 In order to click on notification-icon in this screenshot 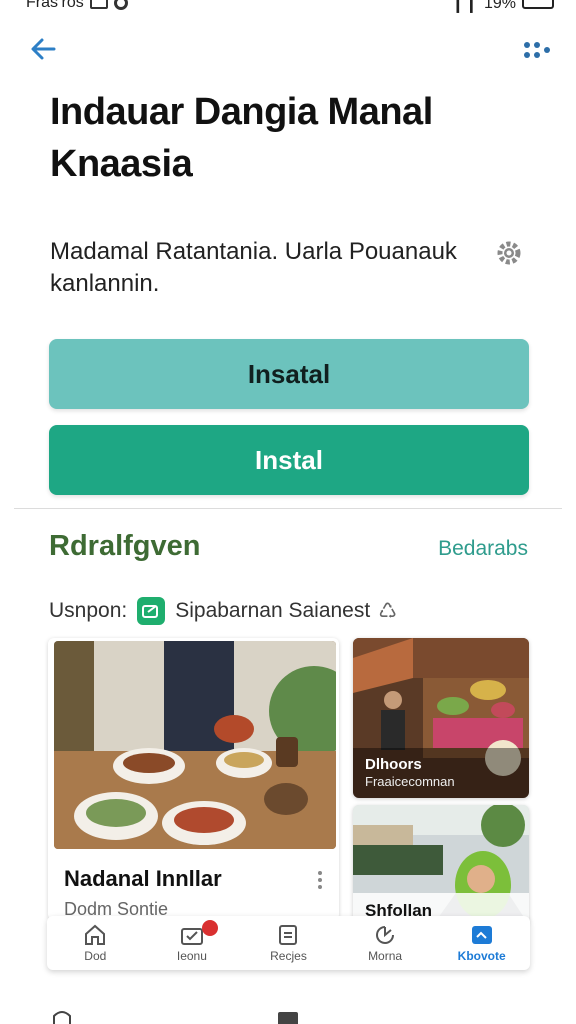, I will do `click(98, 4)`.